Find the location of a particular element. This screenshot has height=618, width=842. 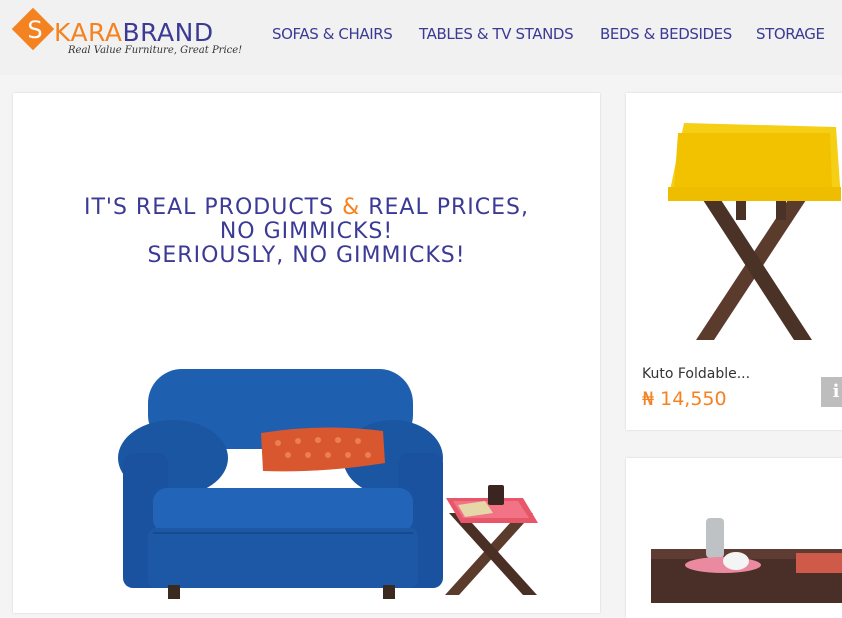

hero-line2: NO GIMMICKS! is located at coordinates (306, 231).